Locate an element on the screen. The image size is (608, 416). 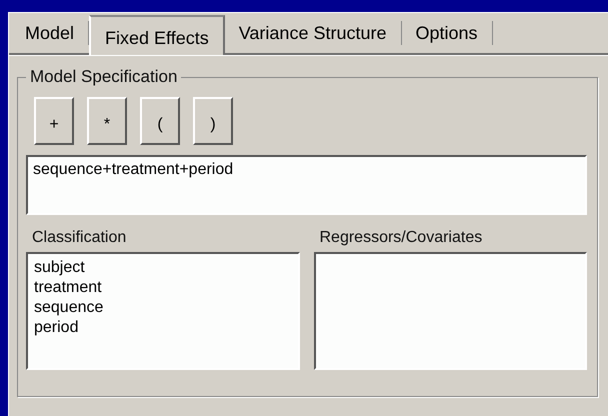
regressors-list is located at coordinates (450, 311).